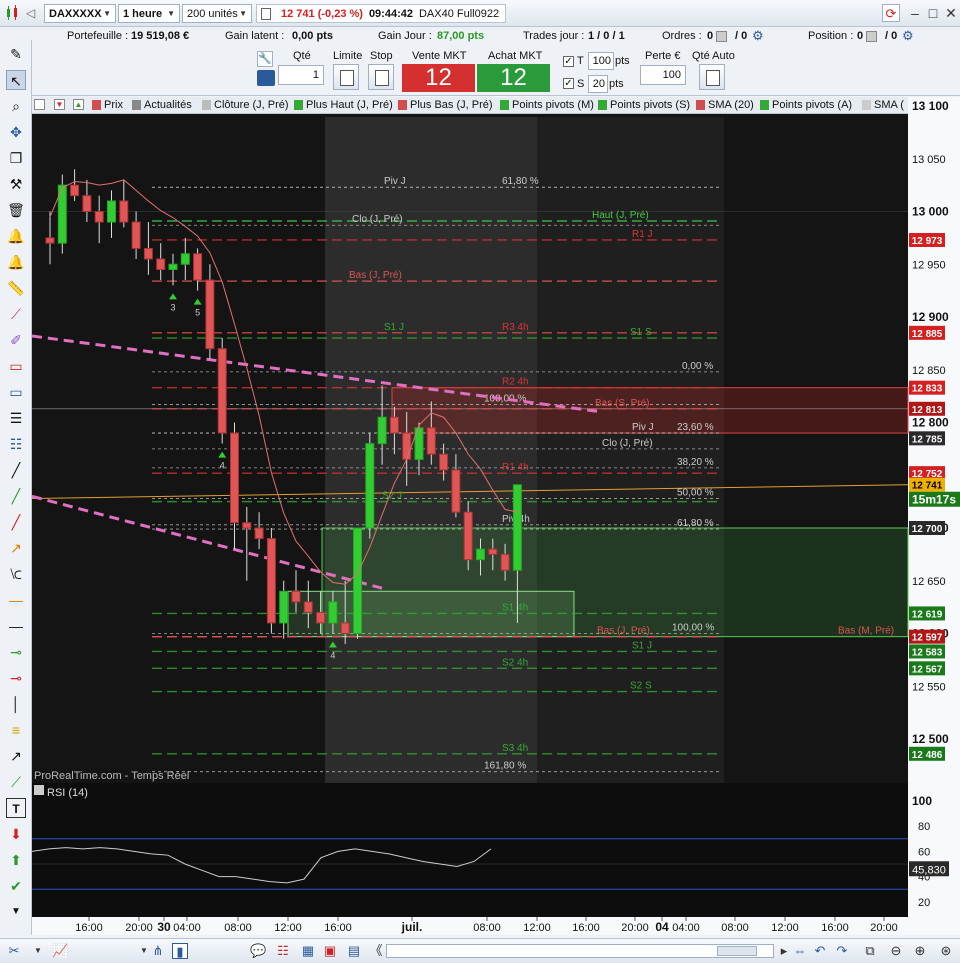 This screenshot has height=963, width=960. What do you see at coordinates (16, 392) in the screenshot?
I see `rectangle-blue-icon: ▭` at bounding box center [16, 392].